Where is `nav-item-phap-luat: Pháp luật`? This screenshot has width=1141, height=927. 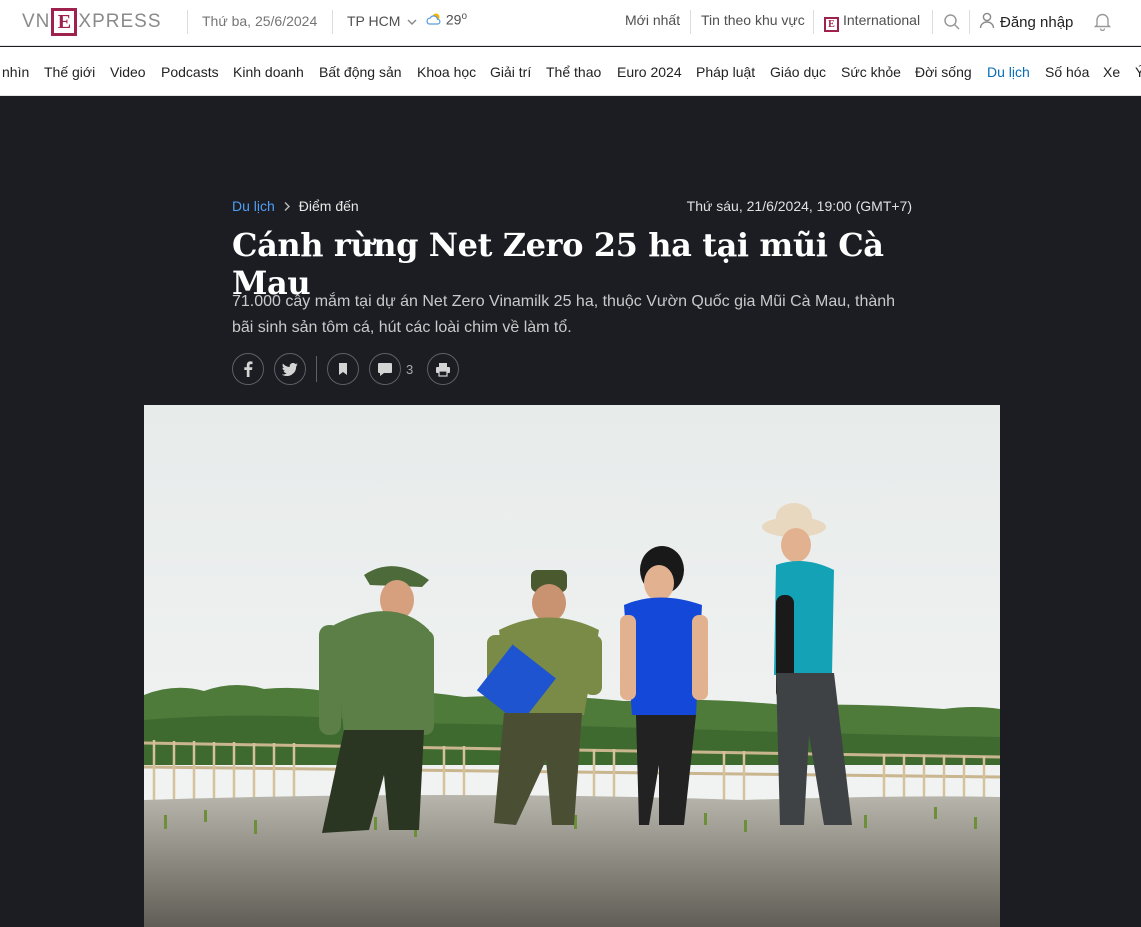 nav-item-phap-luat: Pháp luật is located at coordinates (725, 72).